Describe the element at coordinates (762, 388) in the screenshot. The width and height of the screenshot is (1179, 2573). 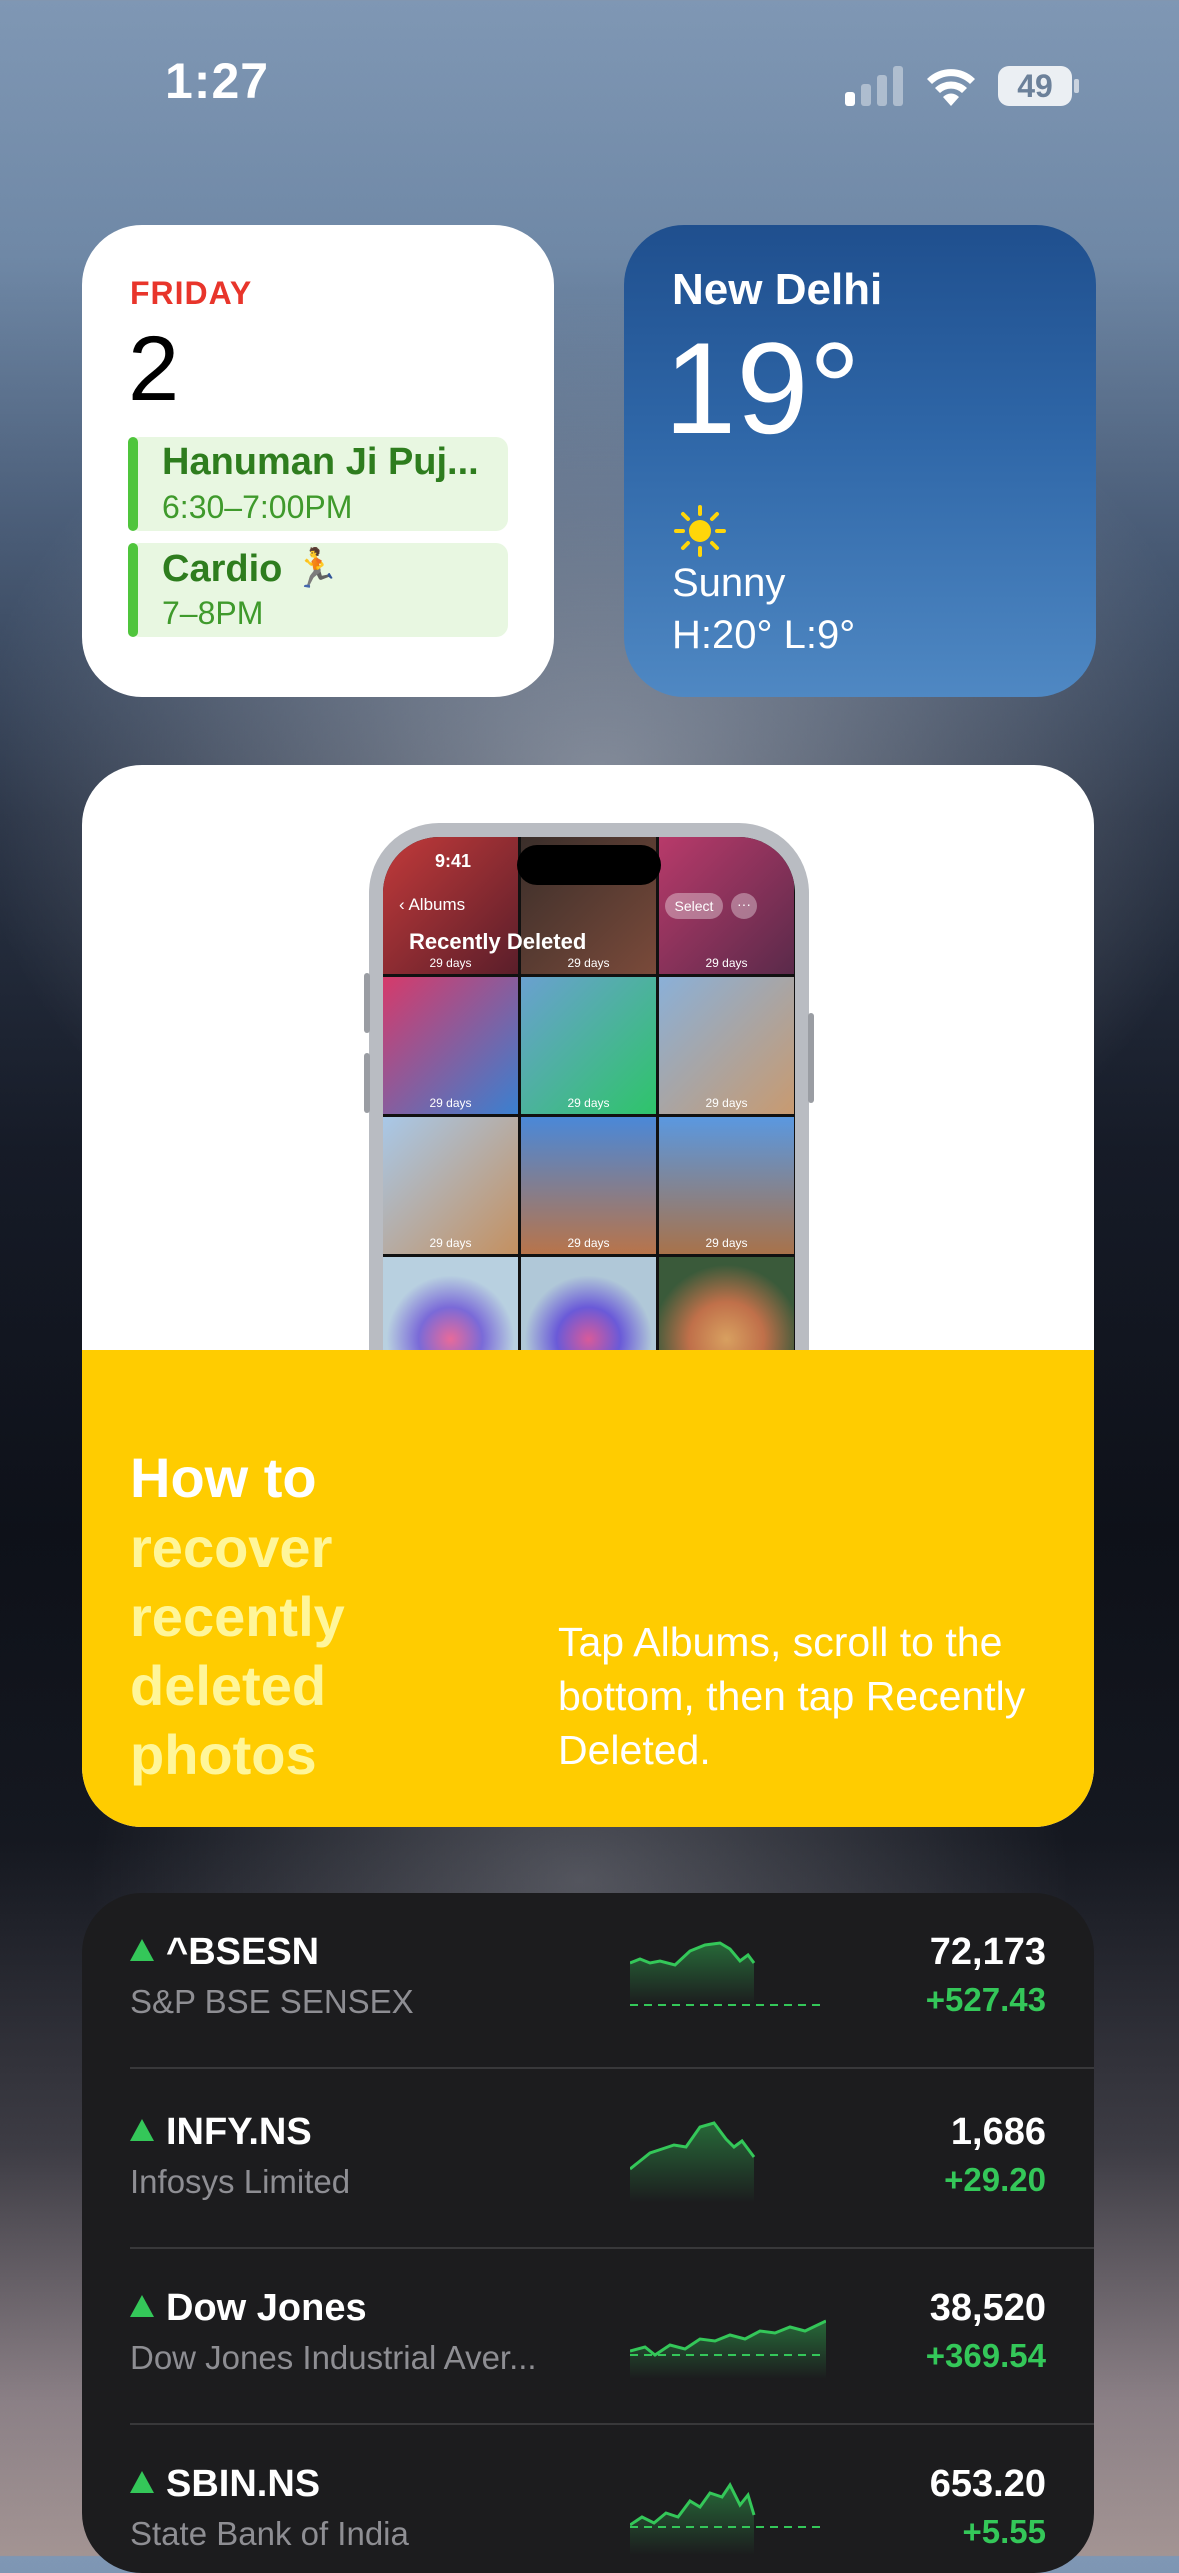
I see `weather-temperature: 19°` at that location.